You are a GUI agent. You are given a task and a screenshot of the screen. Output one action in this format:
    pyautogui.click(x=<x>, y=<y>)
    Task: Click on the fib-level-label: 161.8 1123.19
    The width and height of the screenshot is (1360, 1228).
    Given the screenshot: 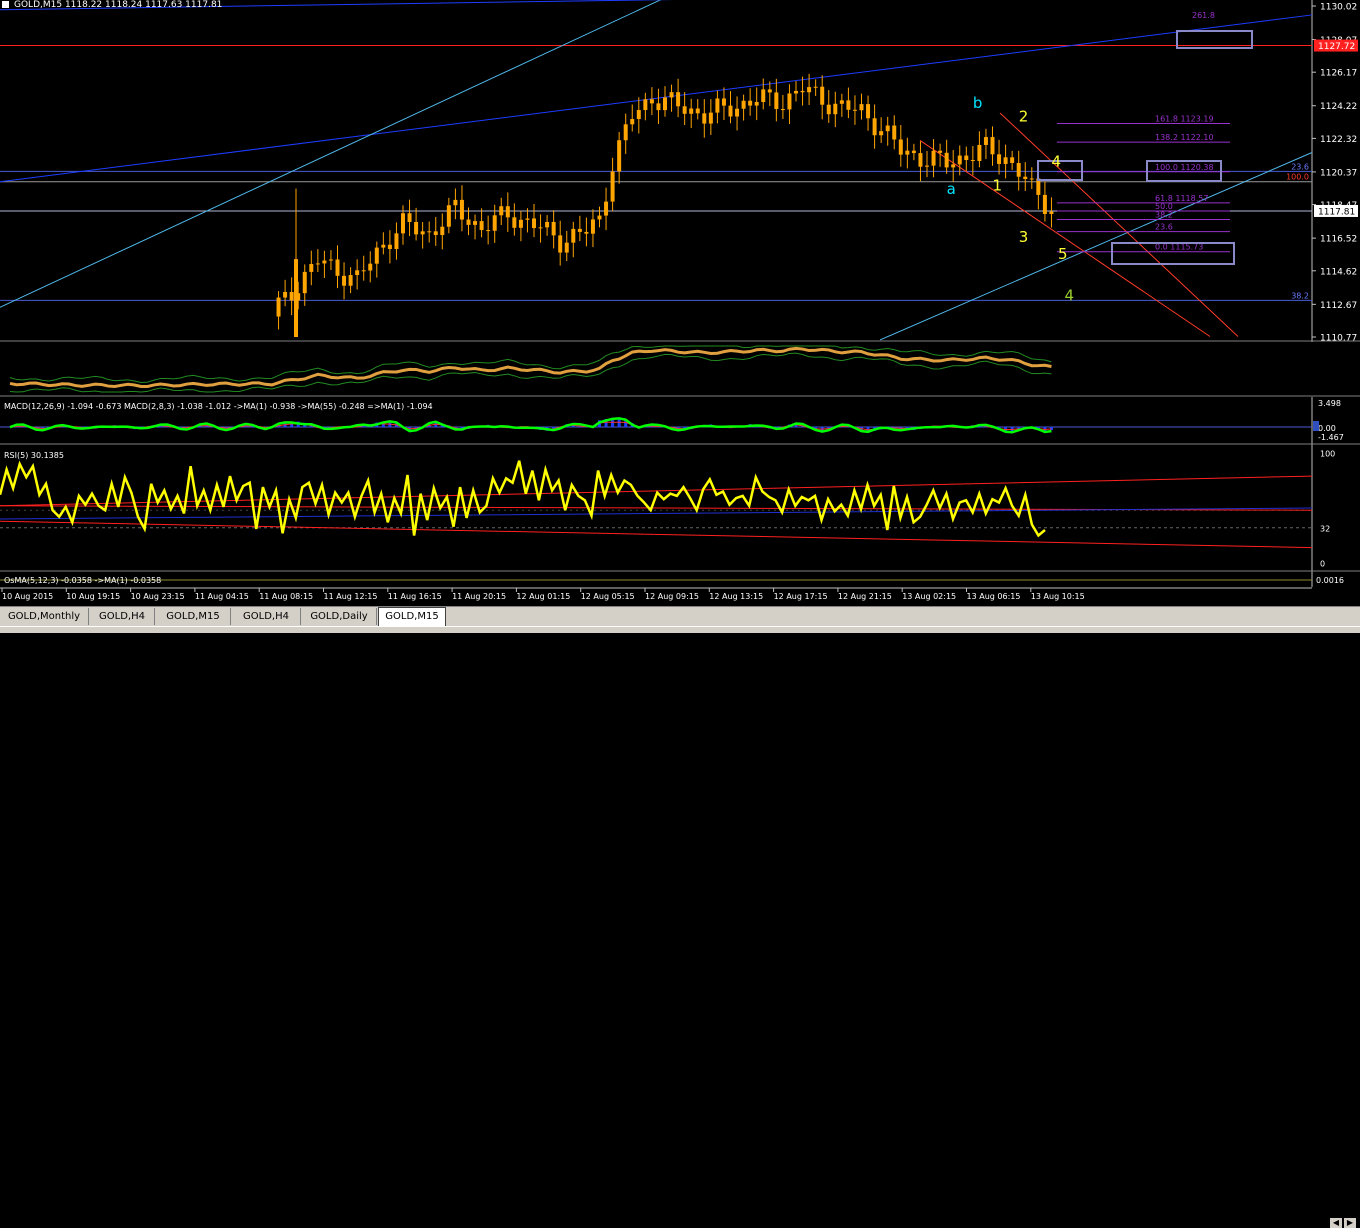 What is the action you would take?
    pyautogui.click(x=1184, y=118)
    